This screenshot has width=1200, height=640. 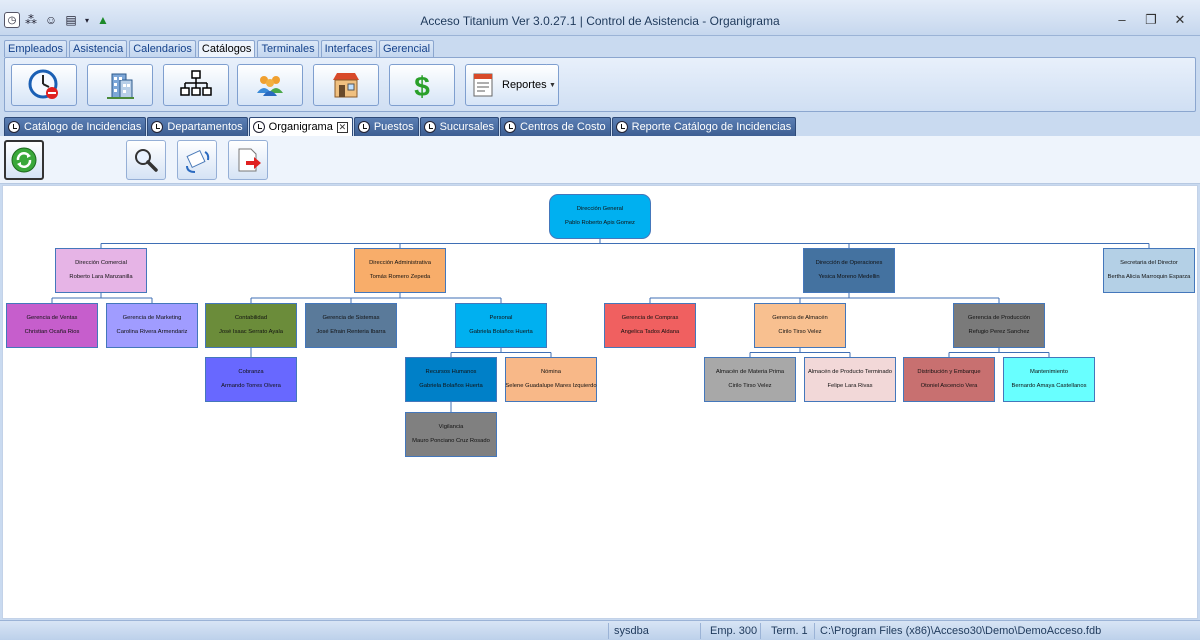 I want to click on org-node-gv: Gerencia de Ventas Christian Ocaña Rios, so click(x=52, y=325).